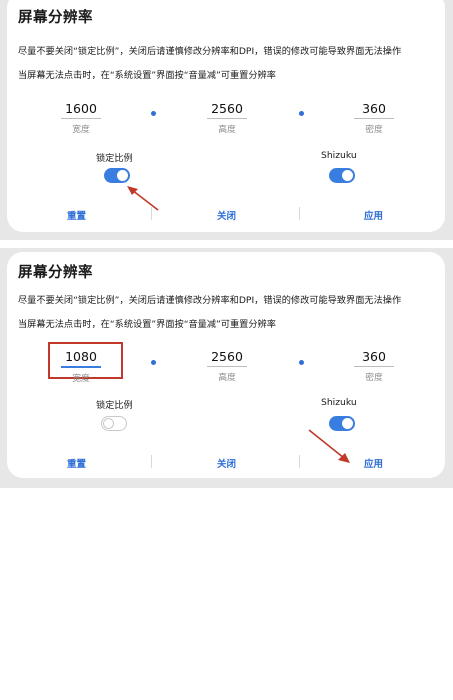 Image resolution: width=453 pixels, height=700 pixels. I want to click on shizuku-toggle, so click(342, 175).